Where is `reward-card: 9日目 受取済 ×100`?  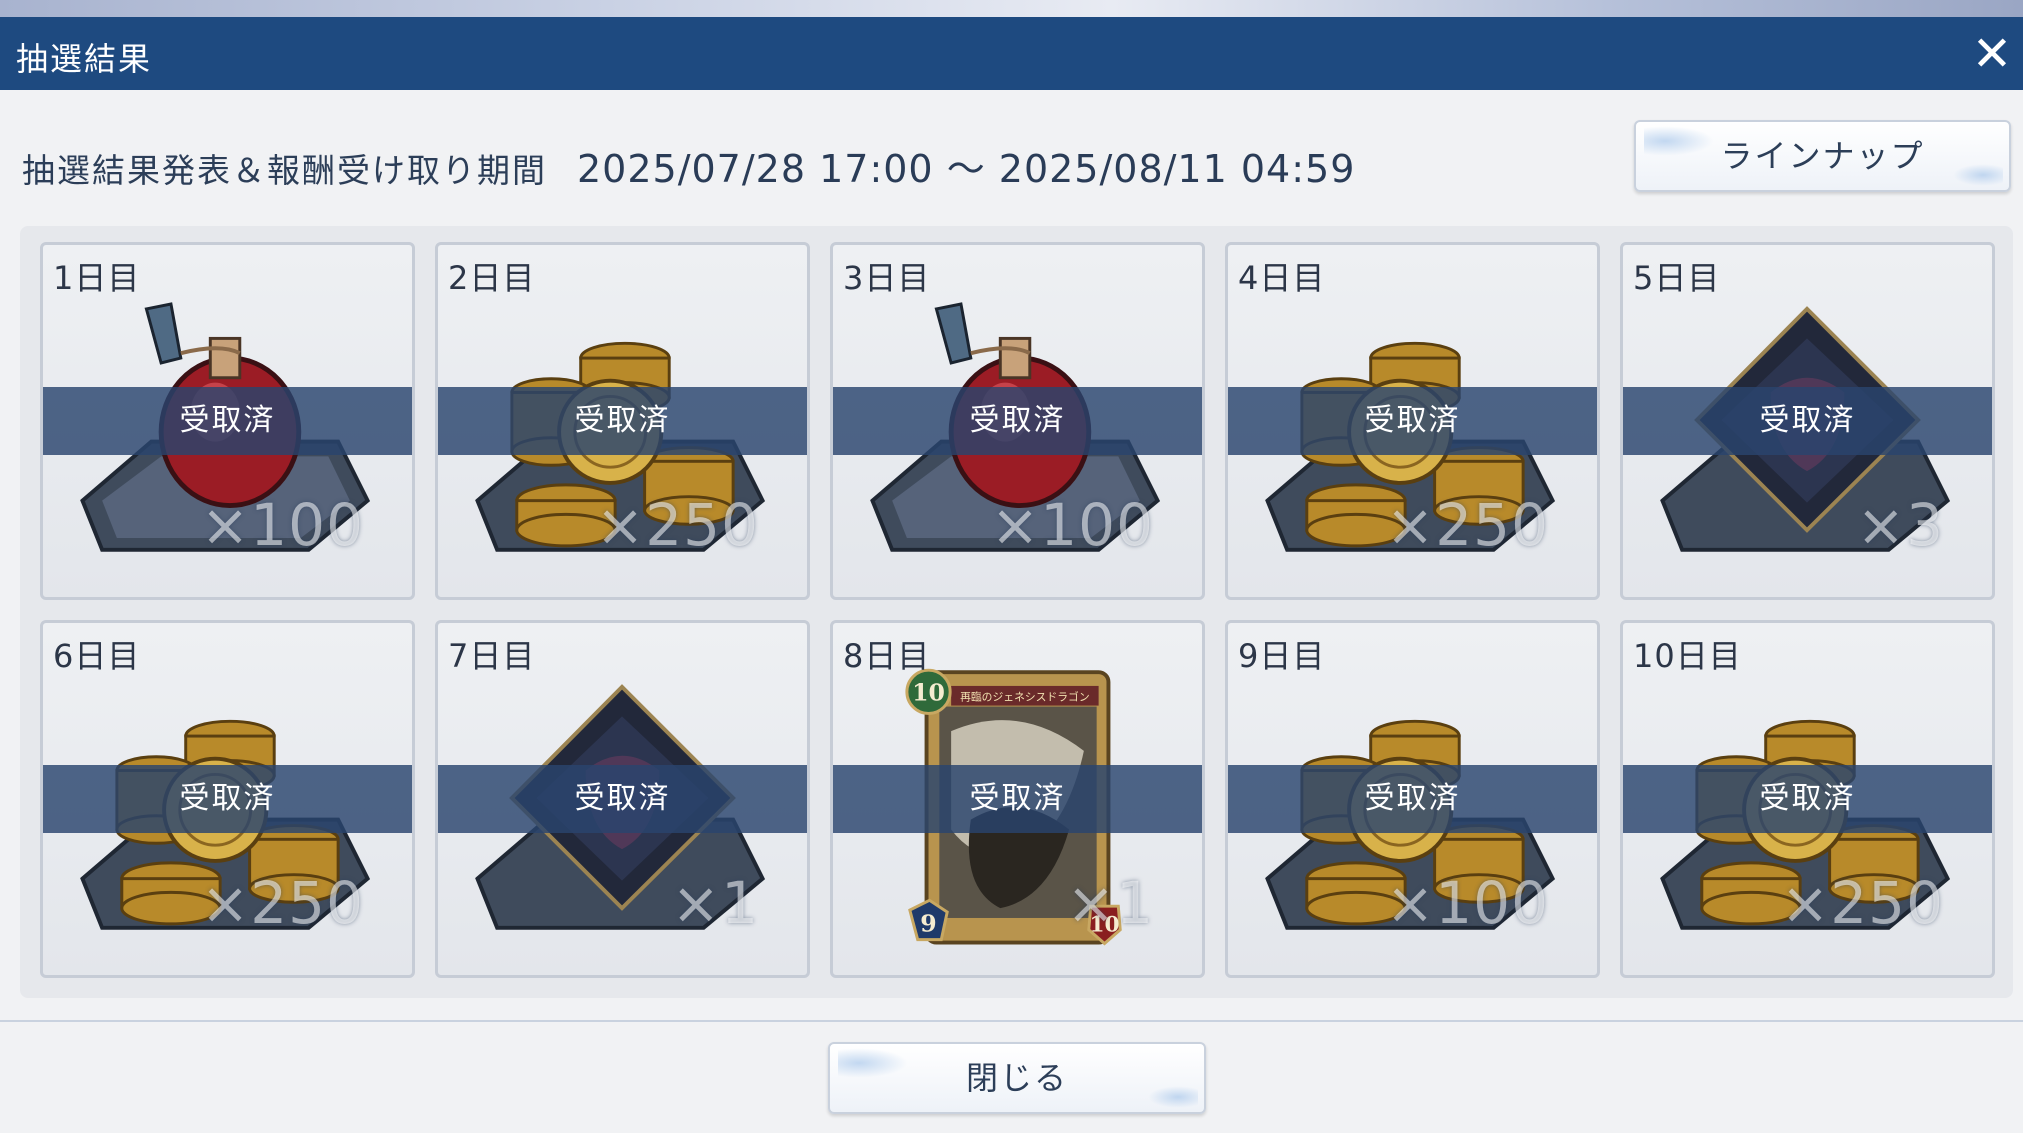 reward-card: 9日目 受取済 ×100 is located at coordinates (1412, 799).